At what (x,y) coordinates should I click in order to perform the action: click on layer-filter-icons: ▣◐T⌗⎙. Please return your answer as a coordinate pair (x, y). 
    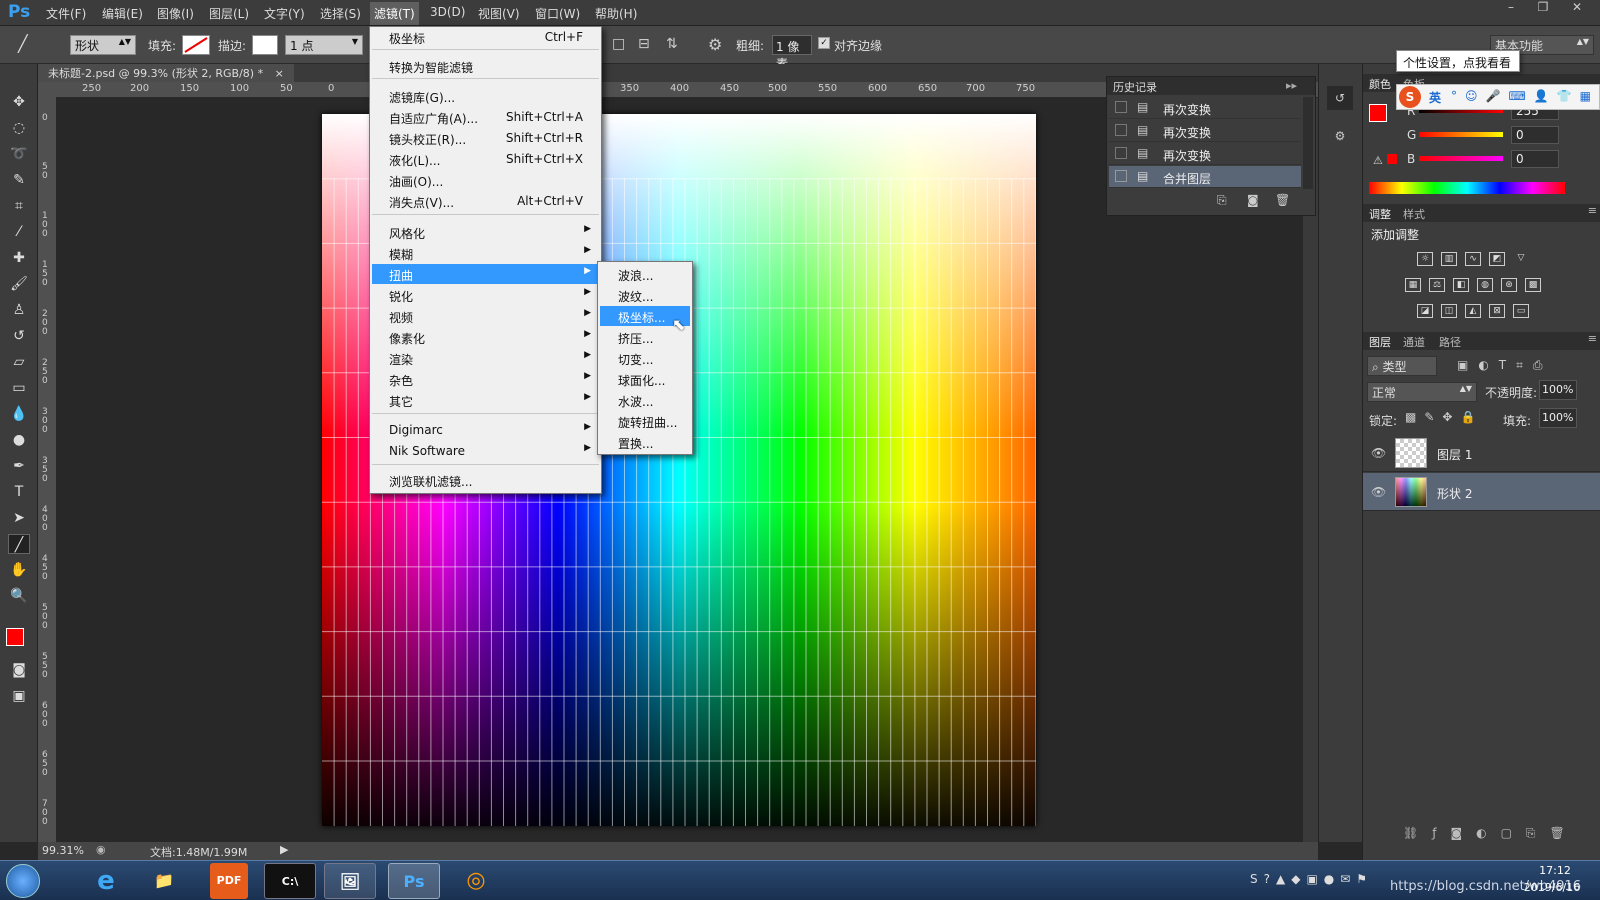
    Looking at the image, I should click on (1505, 365).